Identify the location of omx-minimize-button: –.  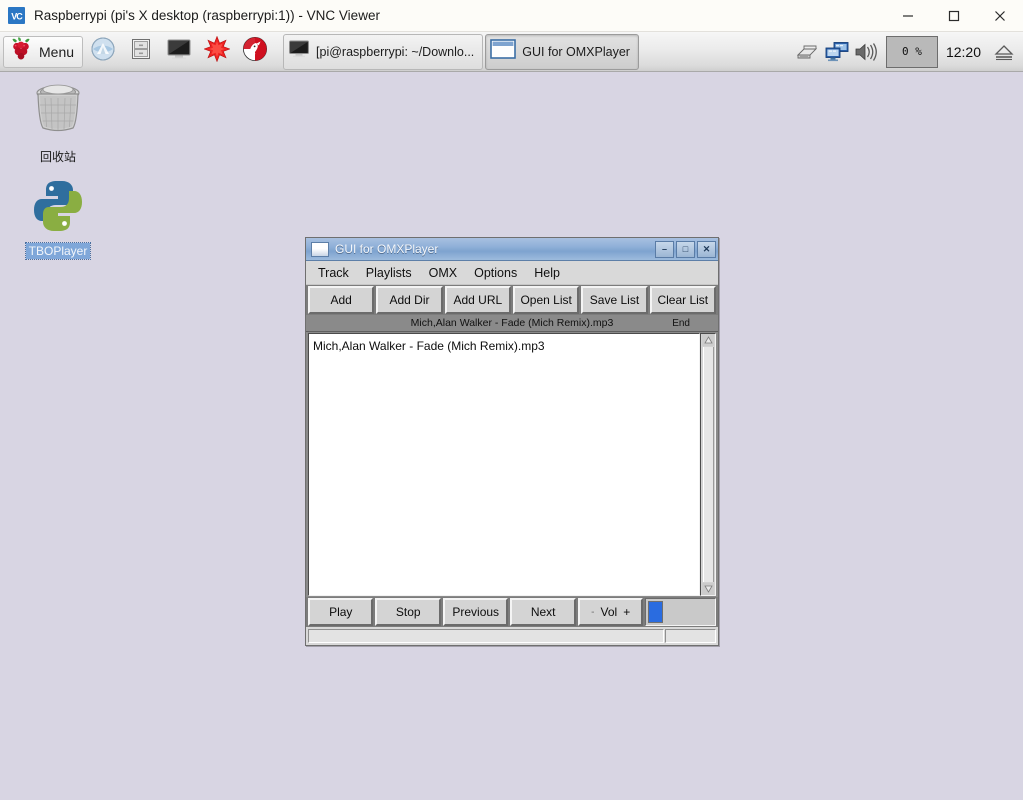
(664, 249).